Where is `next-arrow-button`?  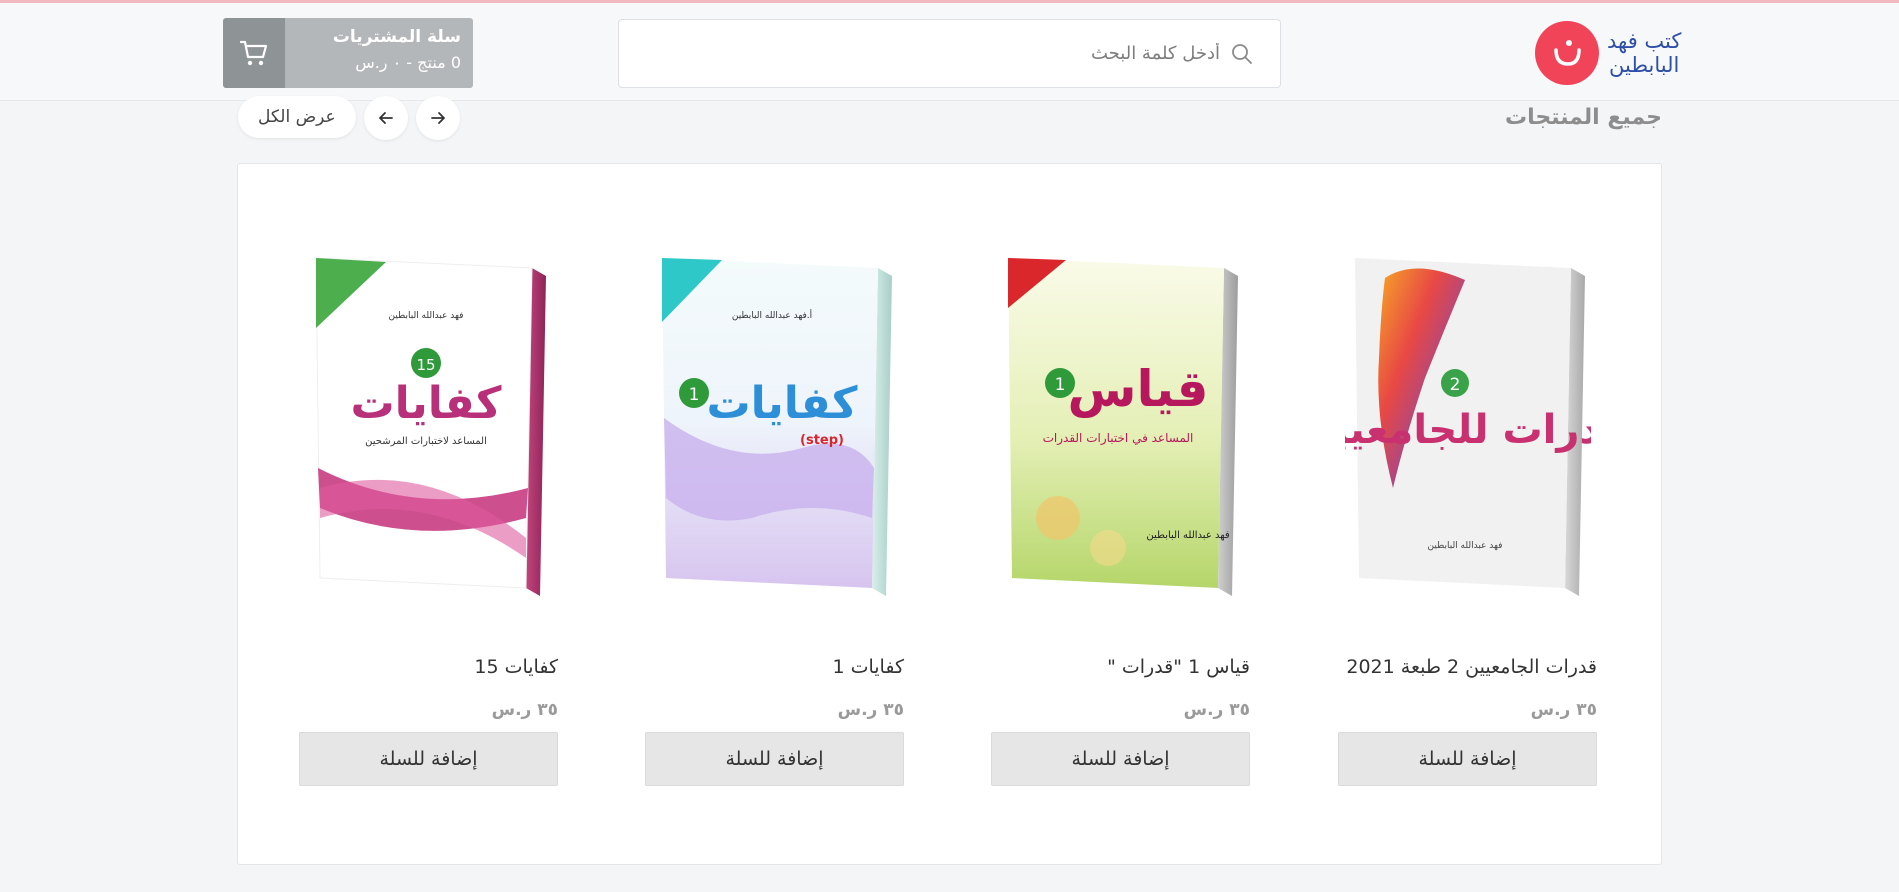
next-arrow-button is located at coordinates (437, 118).